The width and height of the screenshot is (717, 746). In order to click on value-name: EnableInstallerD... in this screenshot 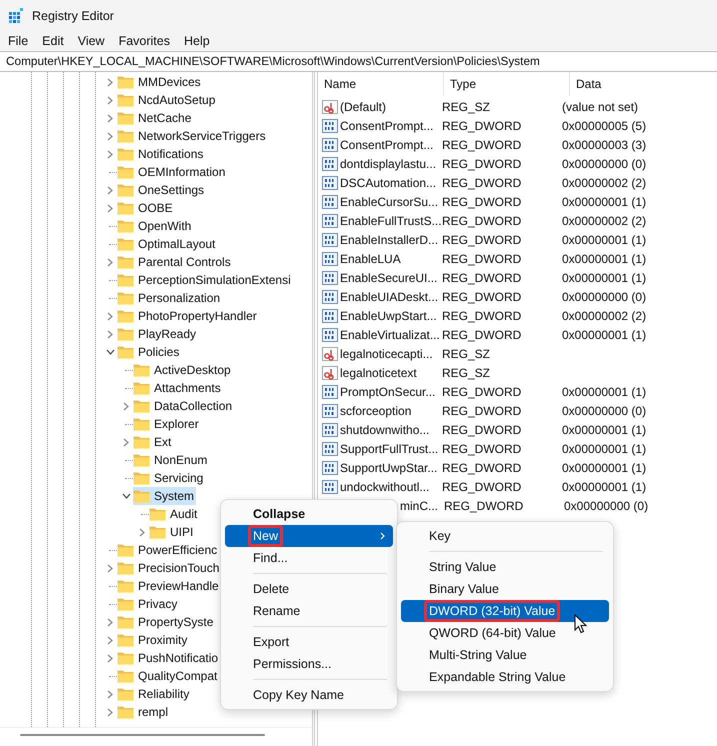, I will do `click(389, 239)`.